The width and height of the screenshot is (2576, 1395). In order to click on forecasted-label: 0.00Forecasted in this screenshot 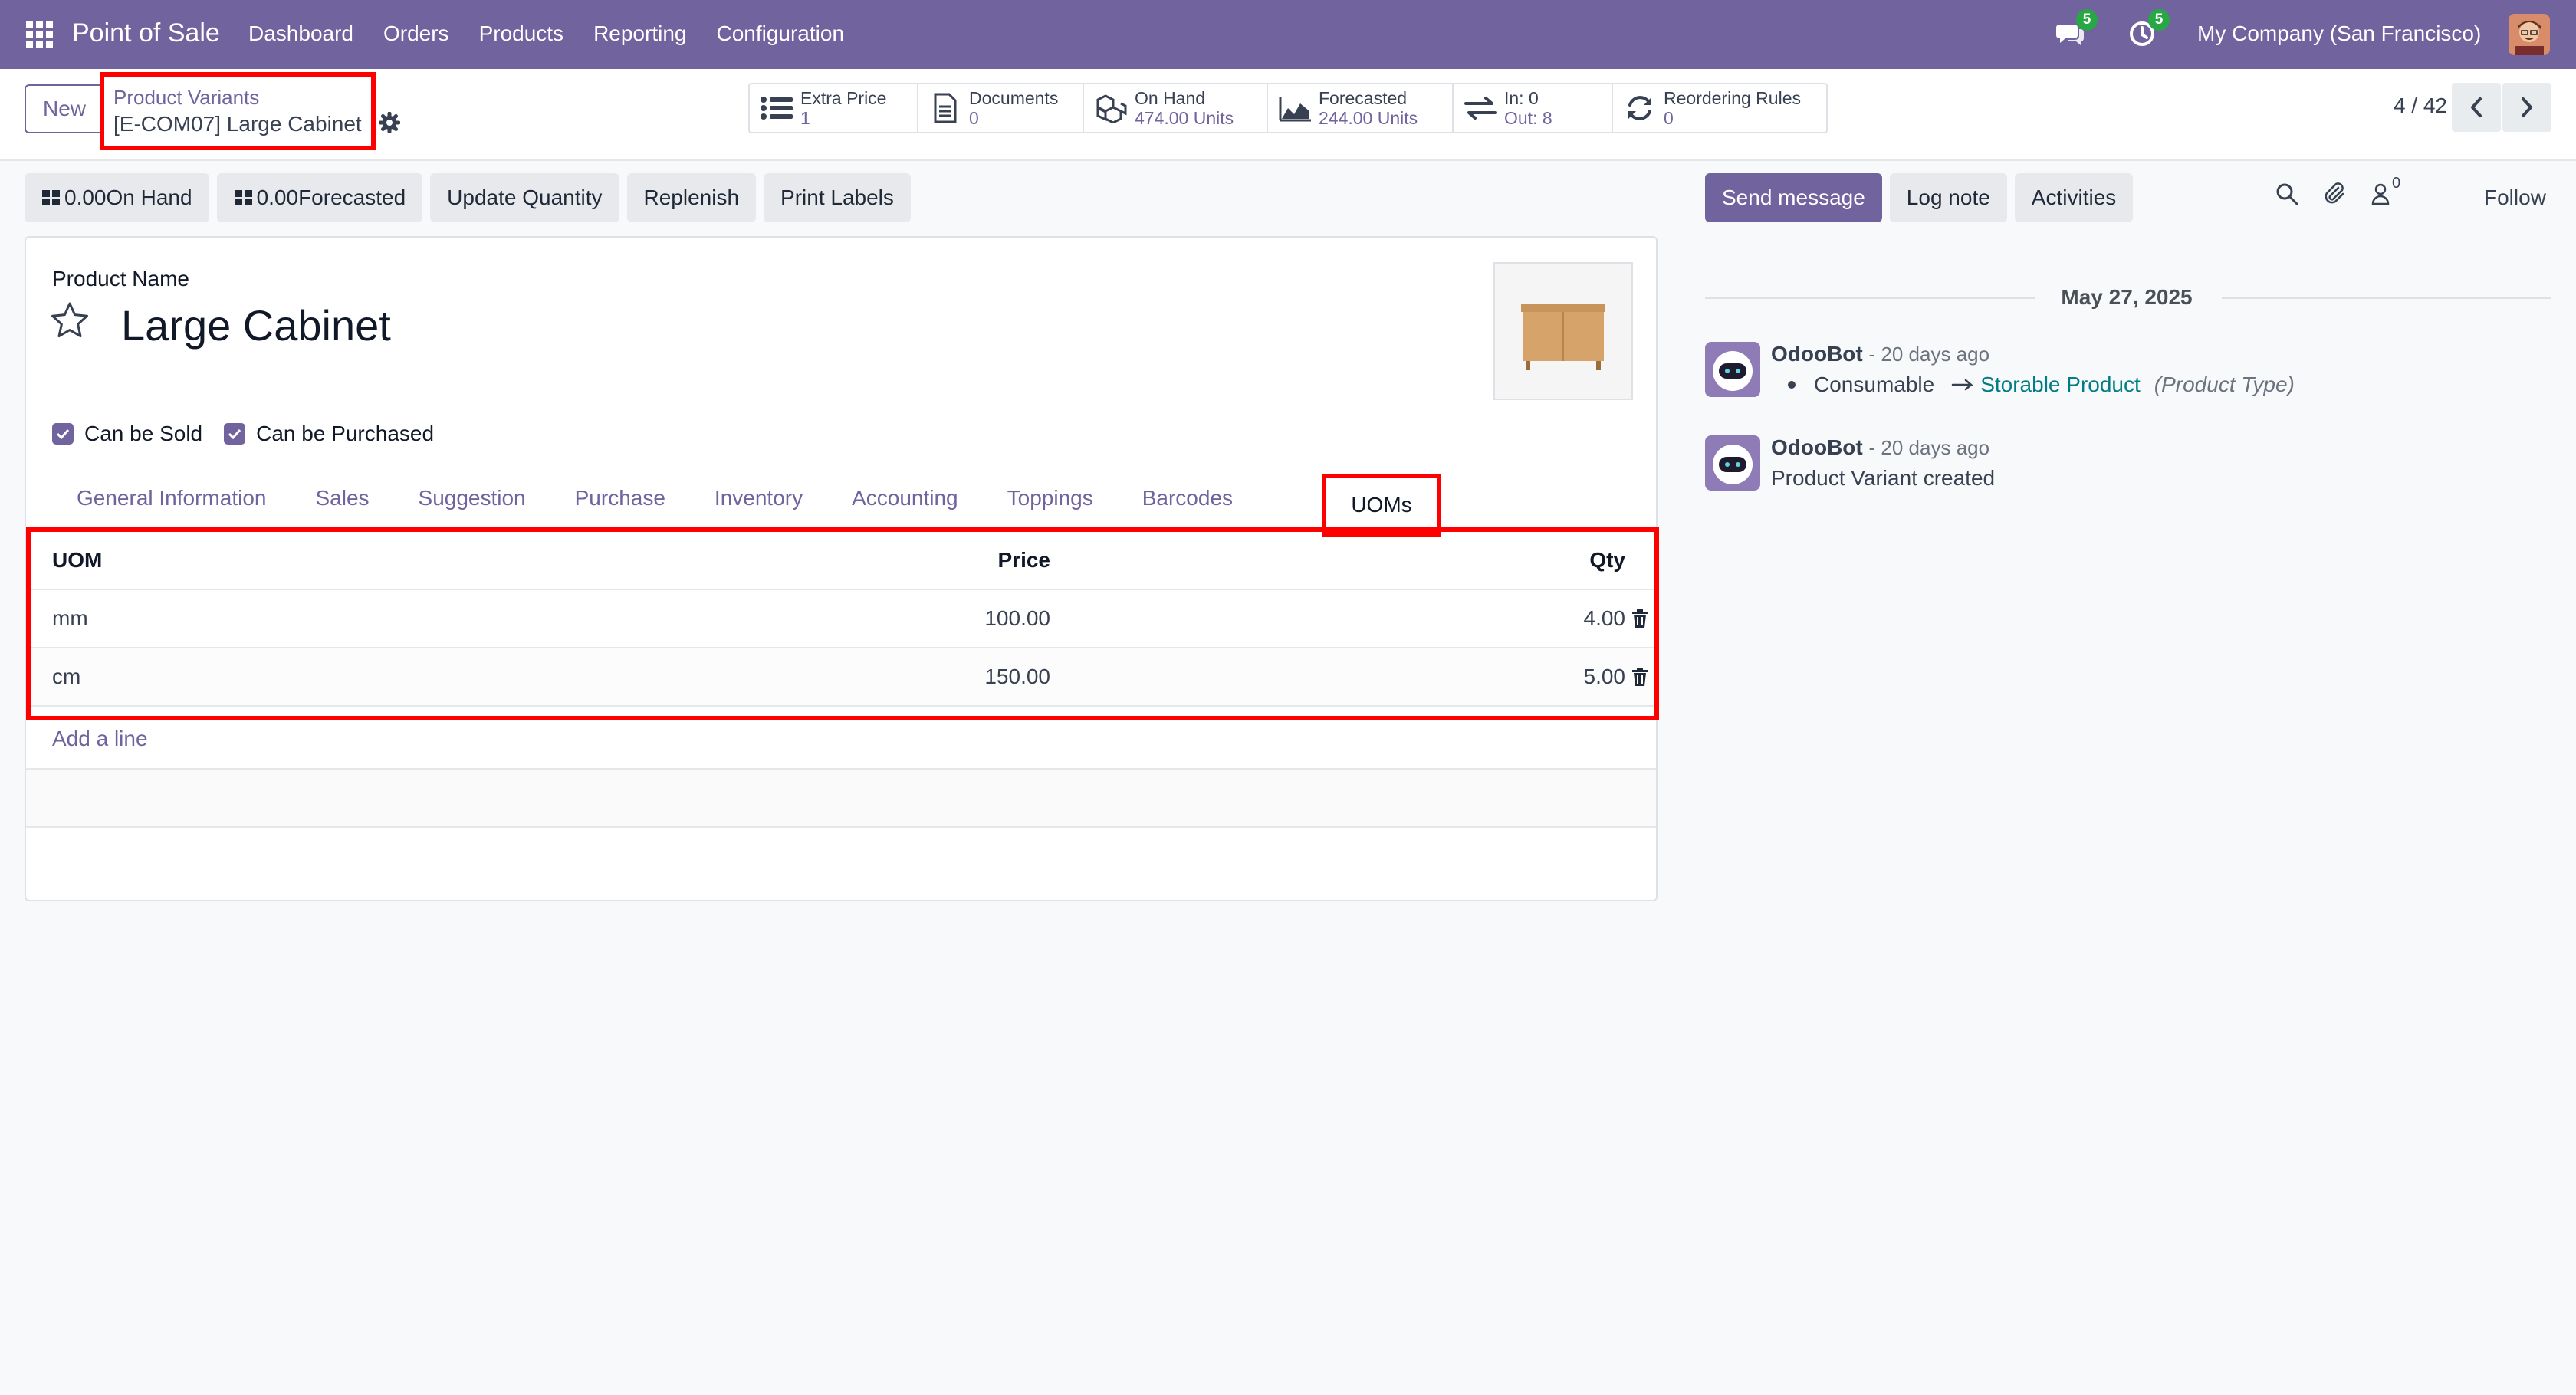, I will do `click(331, 197)`.